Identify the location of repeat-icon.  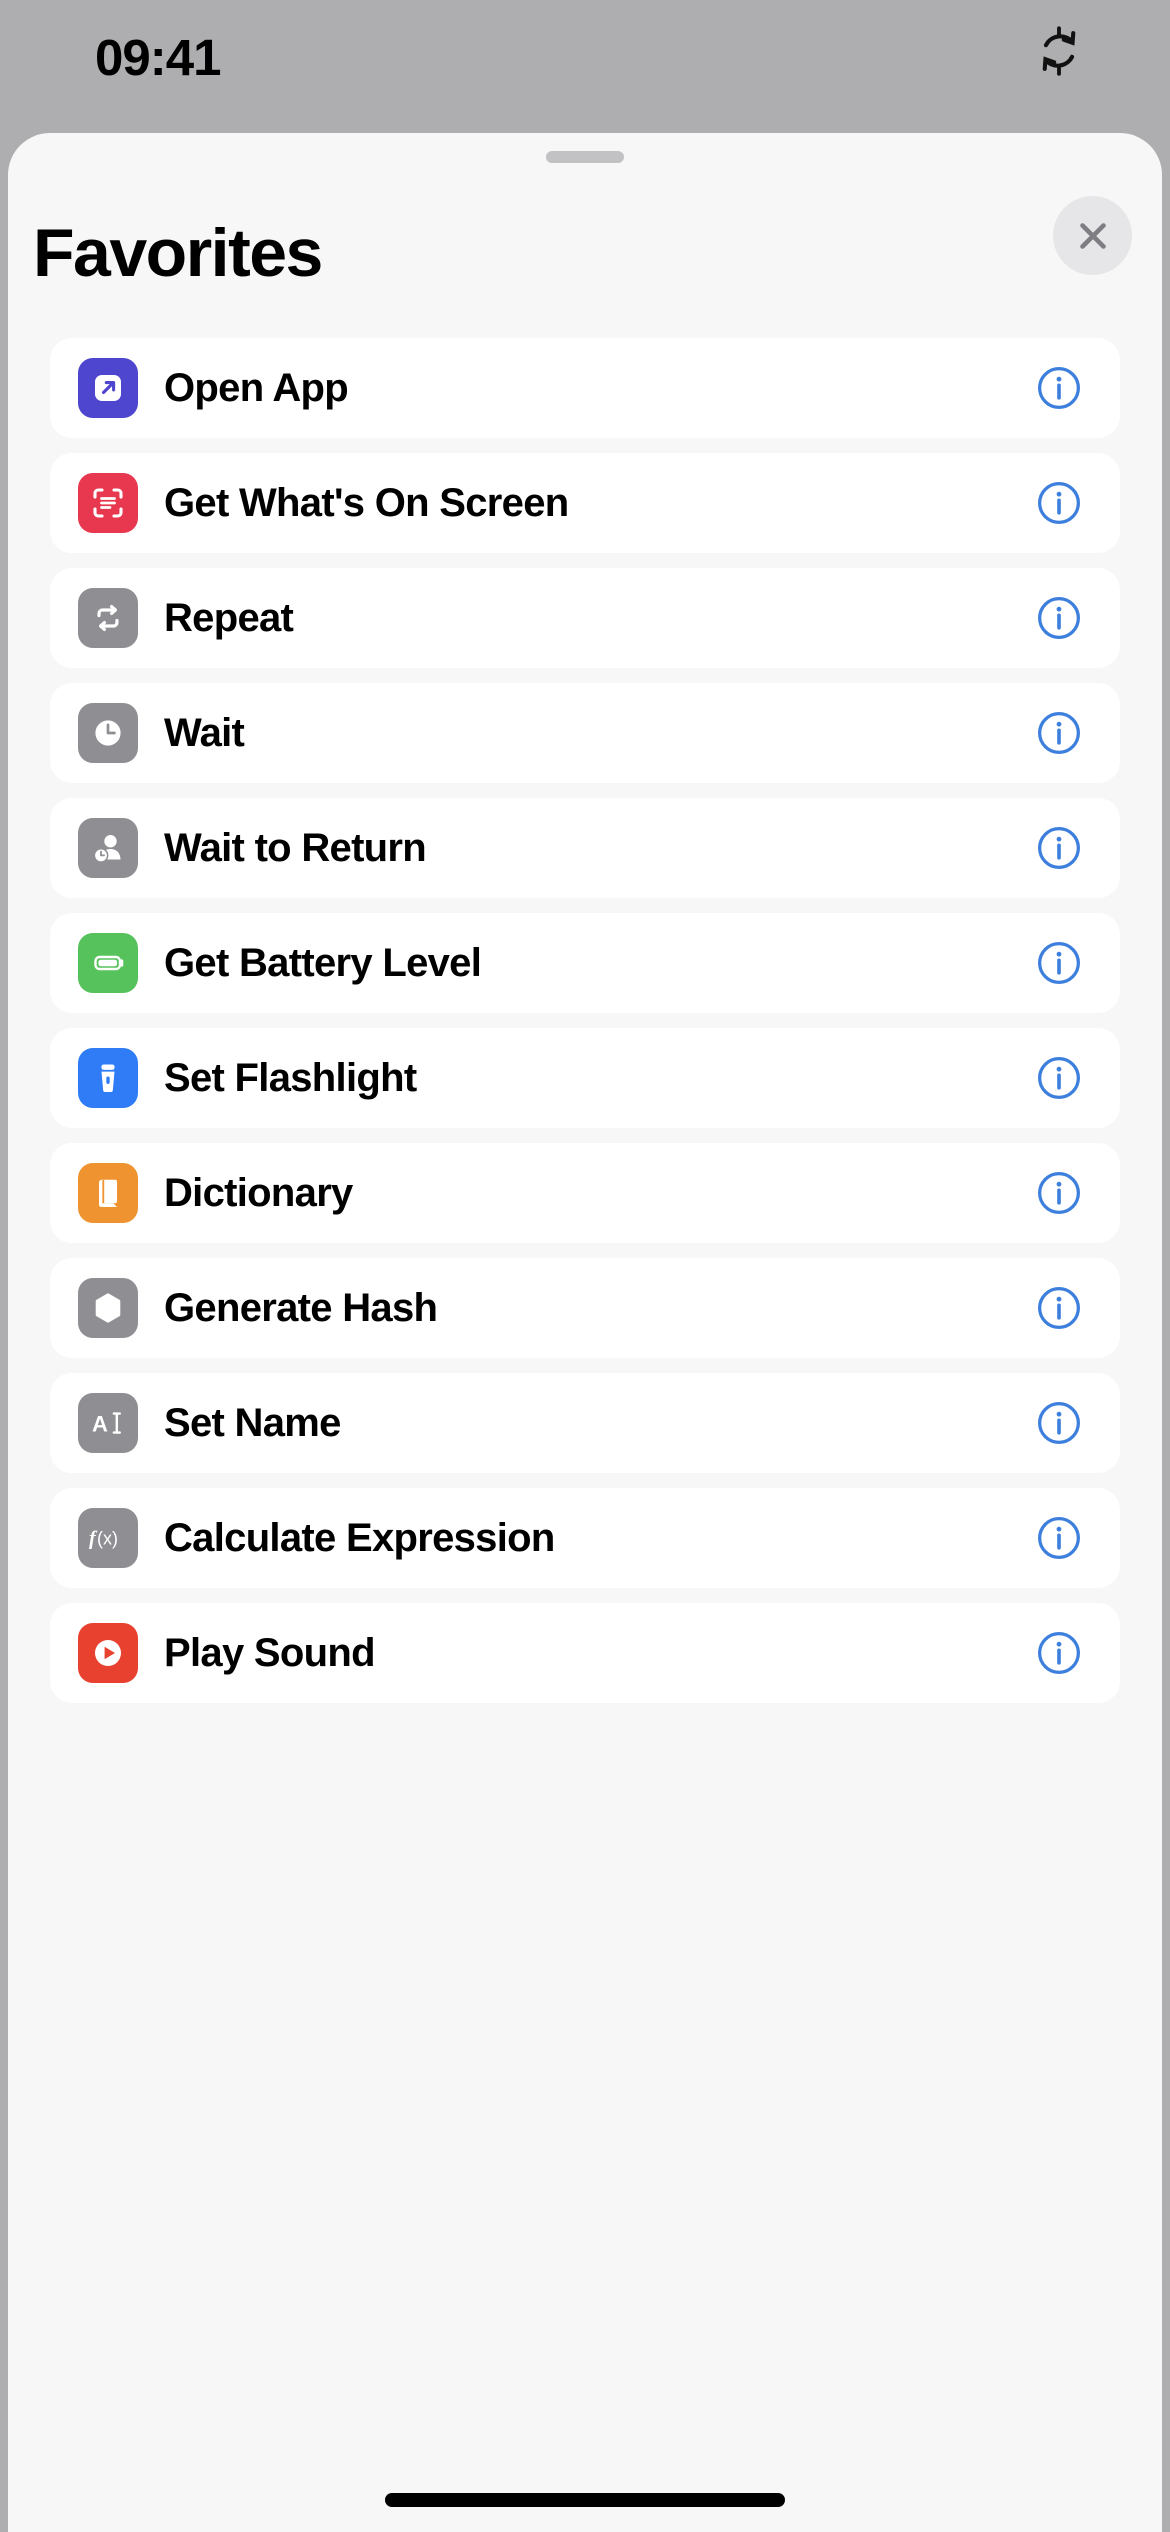
(108, 618).